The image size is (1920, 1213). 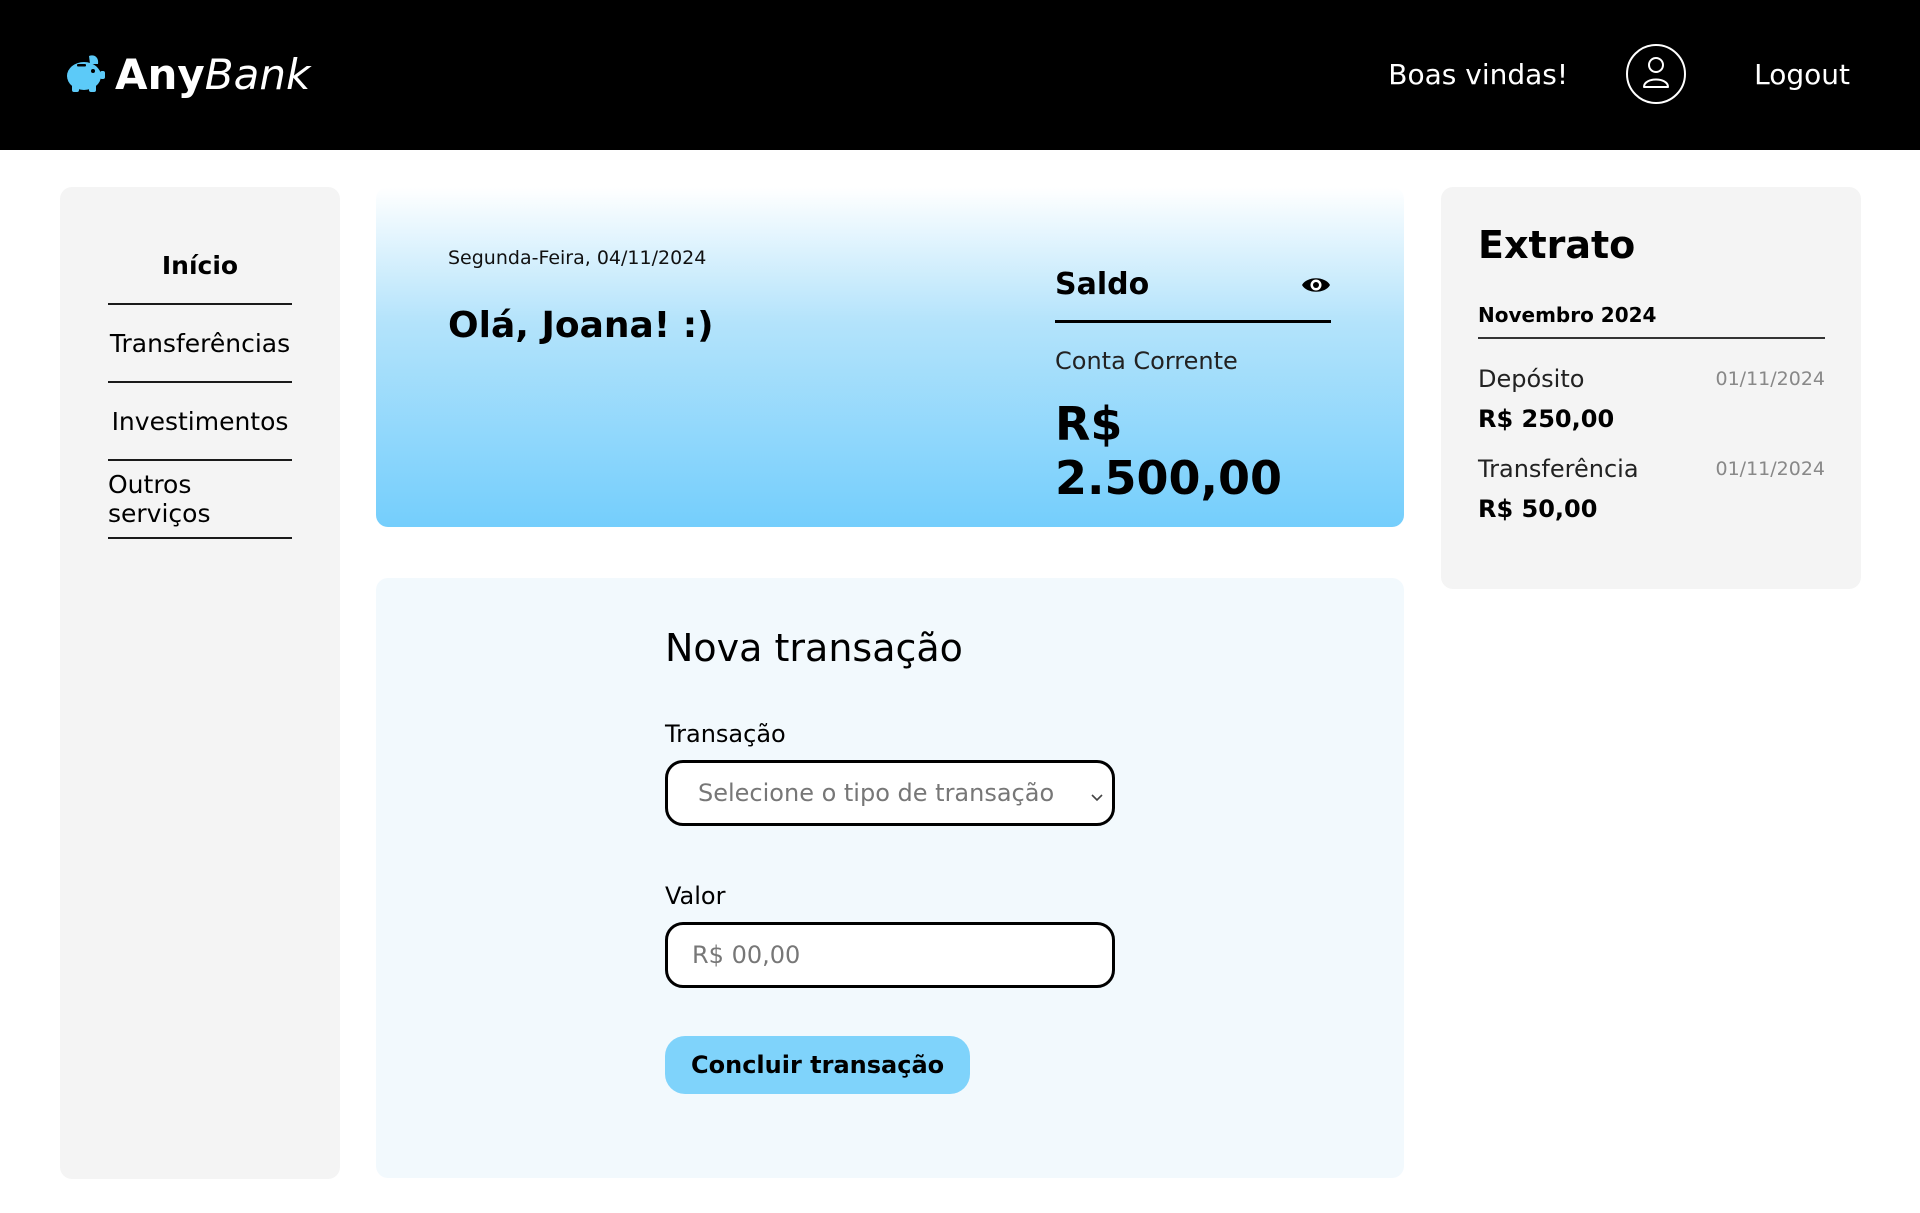 I want to click on balance-header: Saldo, so click(x=1193, y=295).